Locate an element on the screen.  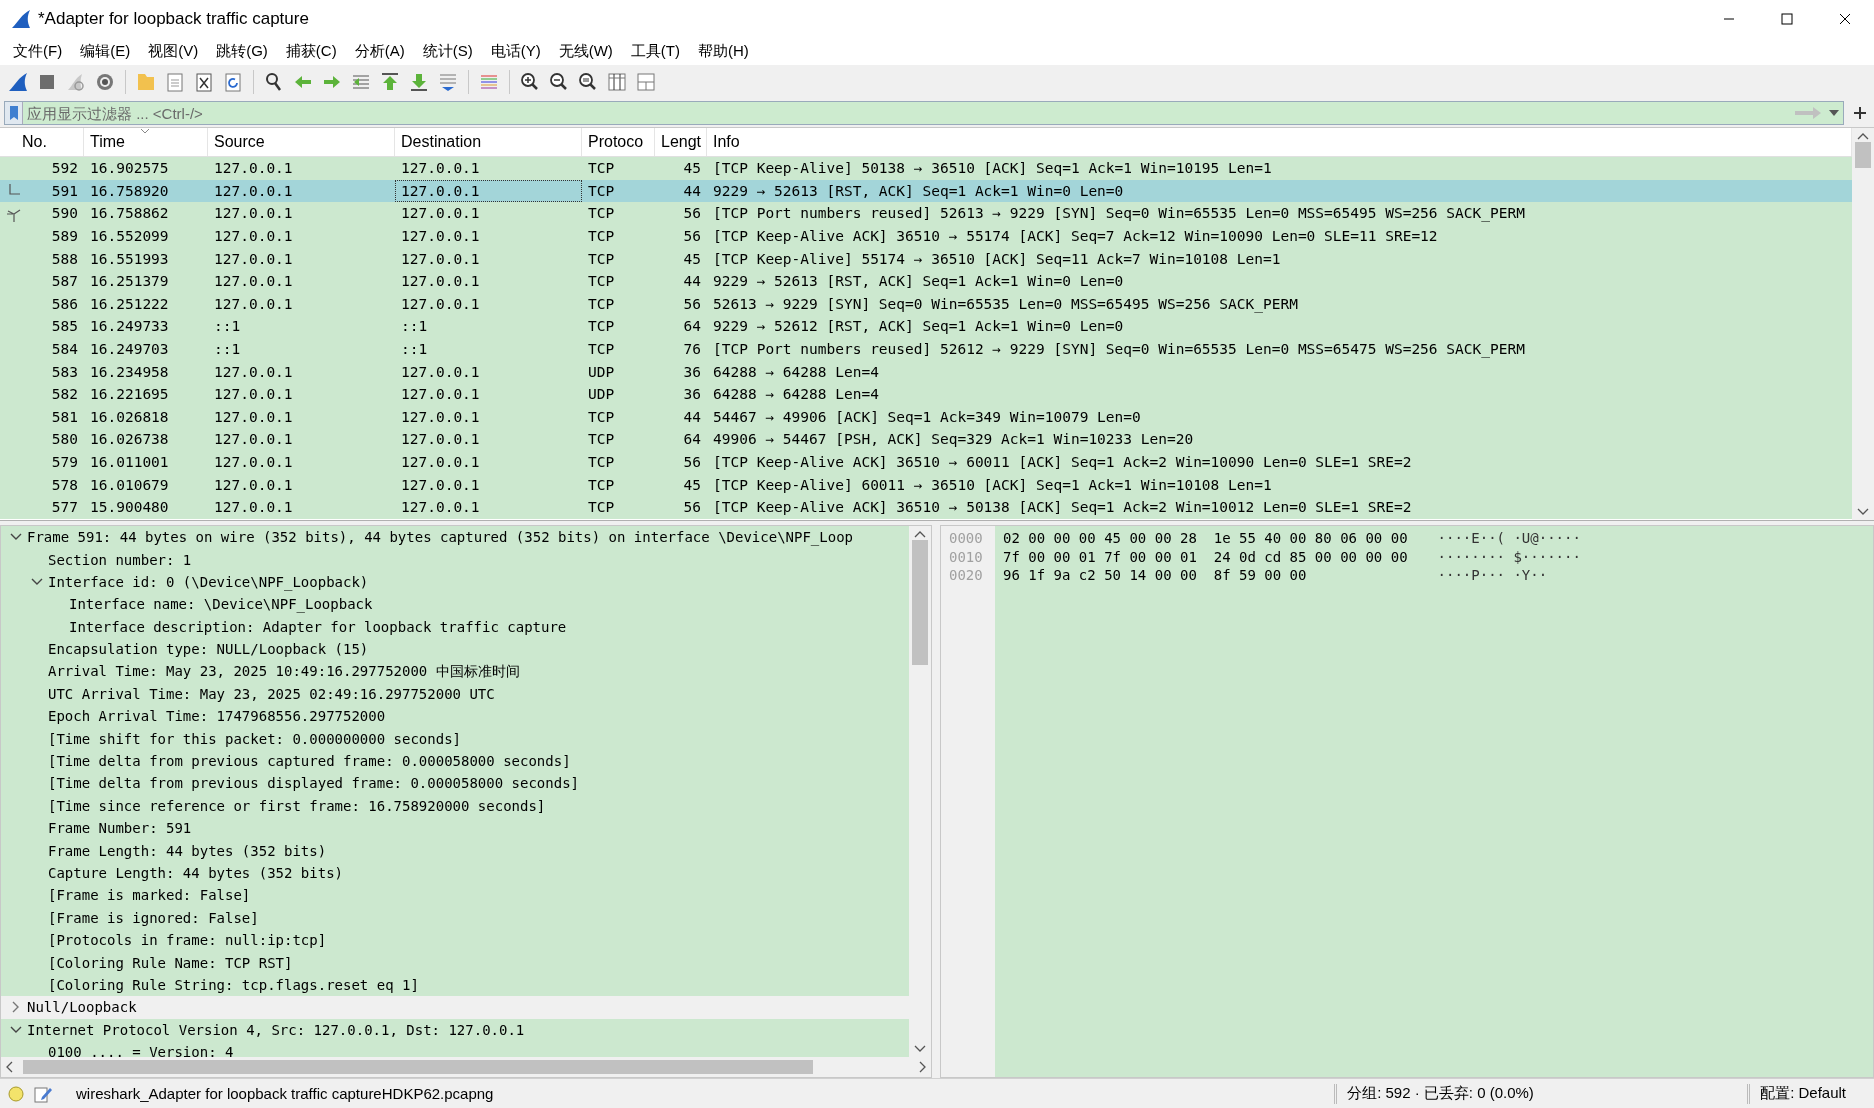
resize-columns-button is located at coordinates (617, 82).